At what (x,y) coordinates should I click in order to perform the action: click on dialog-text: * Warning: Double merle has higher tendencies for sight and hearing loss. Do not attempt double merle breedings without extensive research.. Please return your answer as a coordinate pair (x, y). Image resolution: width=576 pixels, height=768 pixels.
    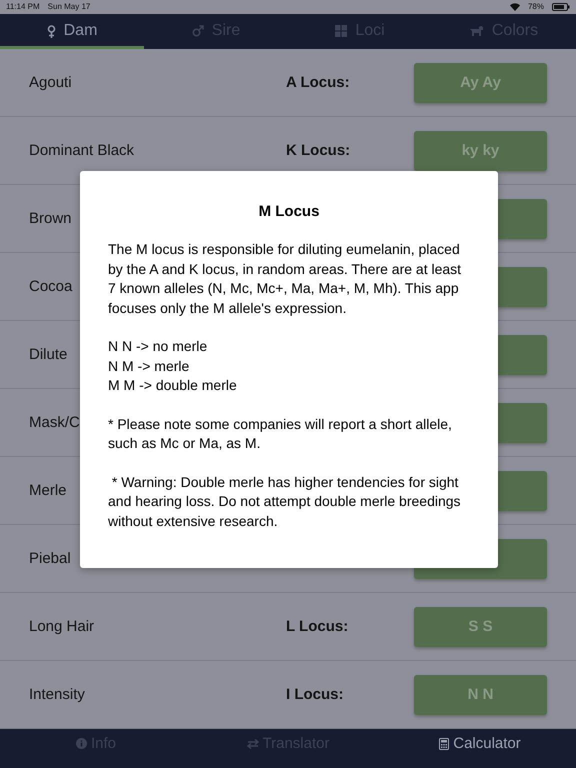
    Looking at the image, I should click on (285, 501).